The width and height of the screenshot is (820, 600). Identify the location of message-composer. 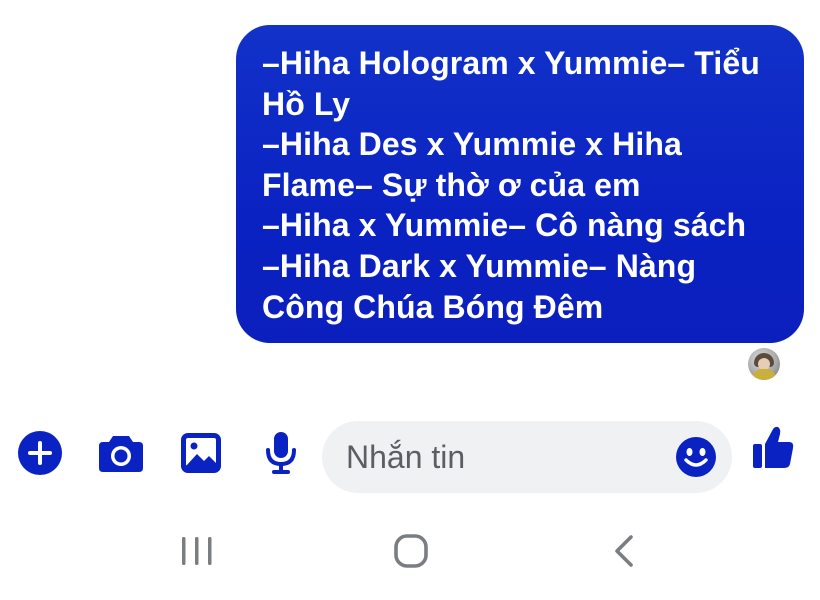
(527, 457).